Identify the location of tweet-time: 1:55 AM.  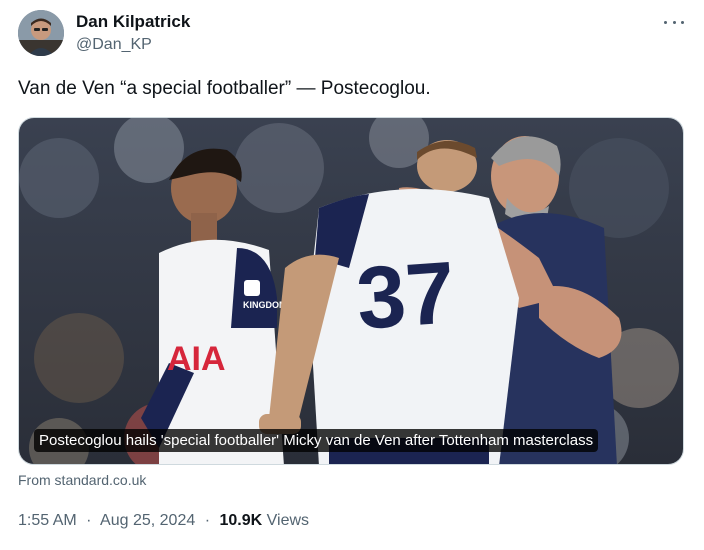
(47, 520).